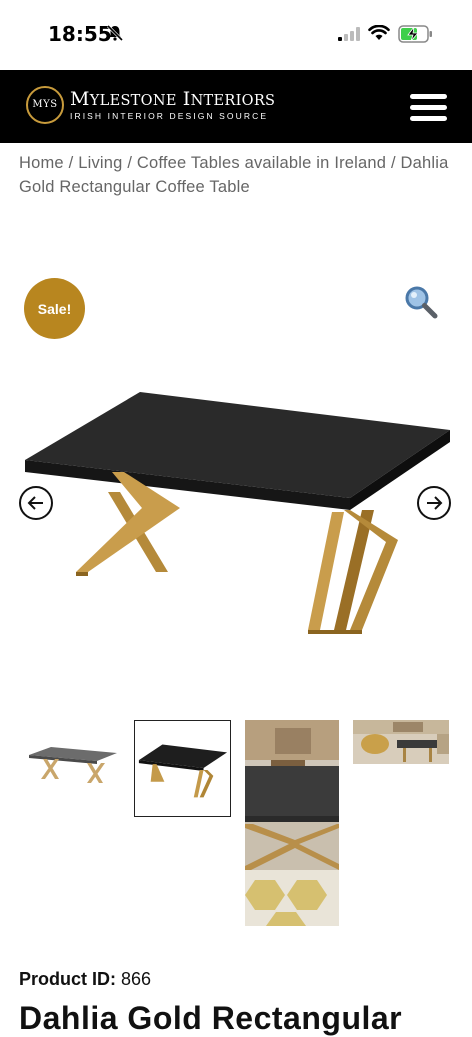 The image size is (472, 1037). What do you see at coordinates (236, 35) in the screenshot?
I see `status-bar: 18:55` at bounding box center [236, 35].